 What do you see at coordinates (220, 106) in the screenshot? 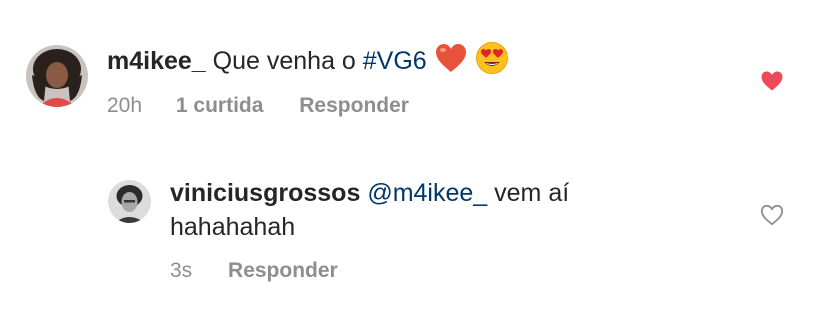
I see `comment-likes-count: 1 curtida` at bounding box center [220, 106].